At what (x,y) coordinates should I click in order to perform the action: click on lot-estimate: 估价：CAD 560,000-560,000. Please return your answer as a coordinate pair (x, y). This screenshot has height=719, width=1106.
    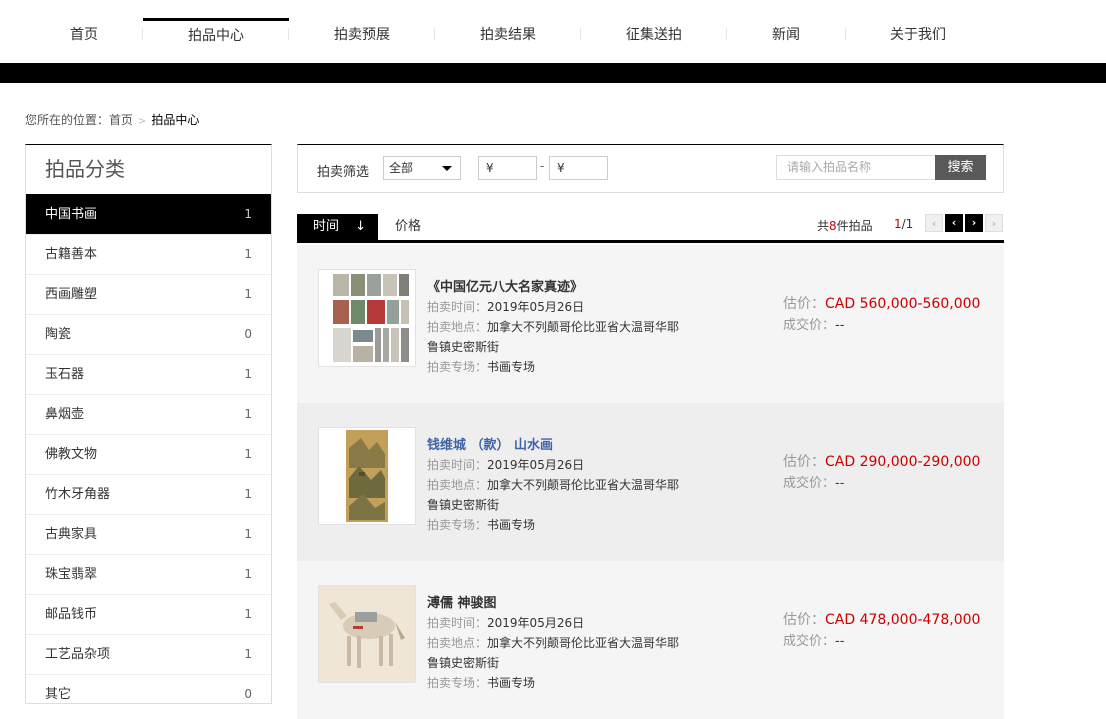
    Looking at the image, I should click on (881, 303).